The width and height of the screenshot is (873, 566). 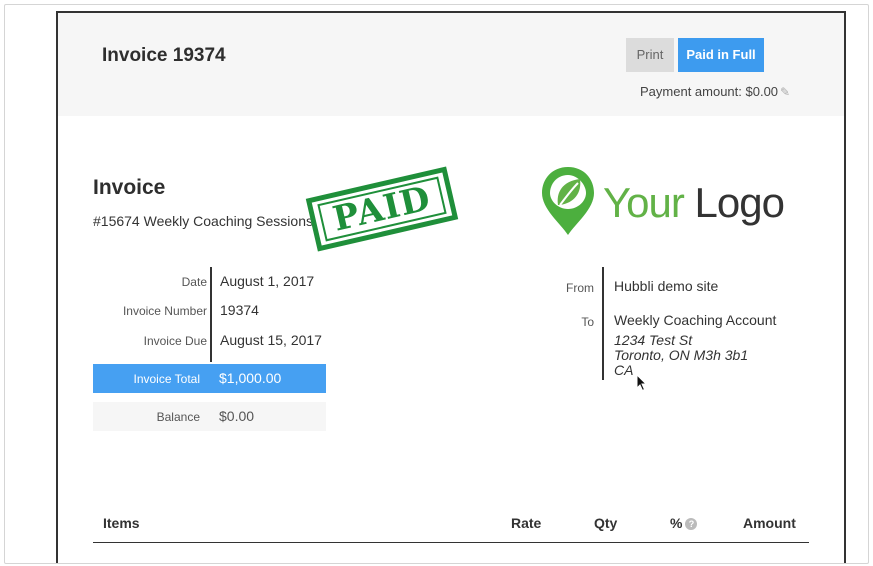 I want to click on logo-word-your: Your, so click(x=644, y=202).